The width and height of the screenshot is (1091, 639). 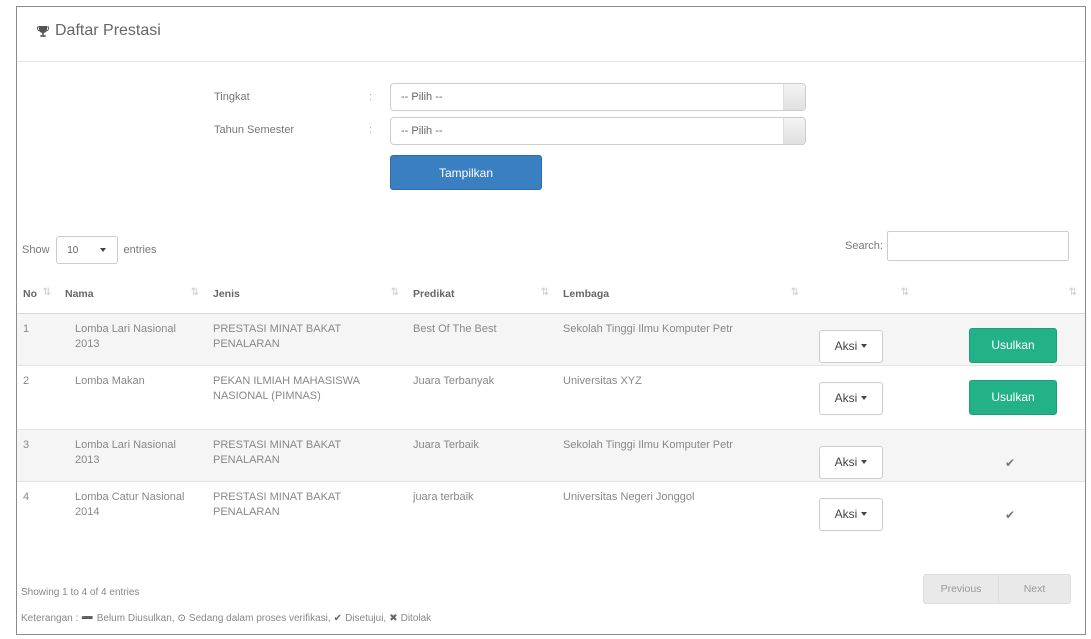 I want to click on col-predikat: Predikat ⇅, so click(x=482, y=294).